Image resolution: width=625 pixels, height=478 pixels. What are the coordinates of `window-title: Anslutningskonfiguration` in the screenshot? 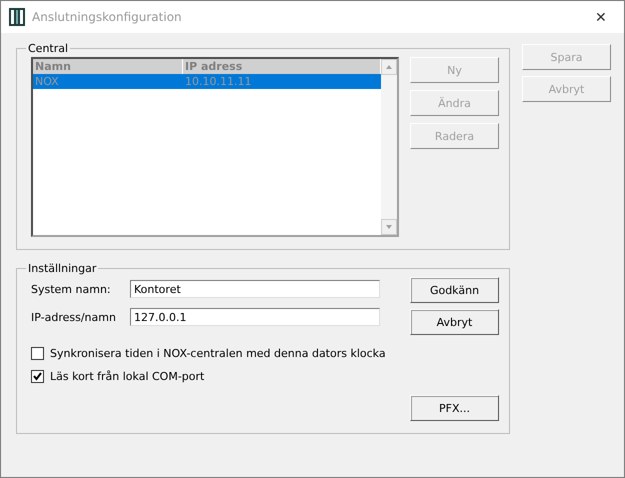 It's located at (107, 17).